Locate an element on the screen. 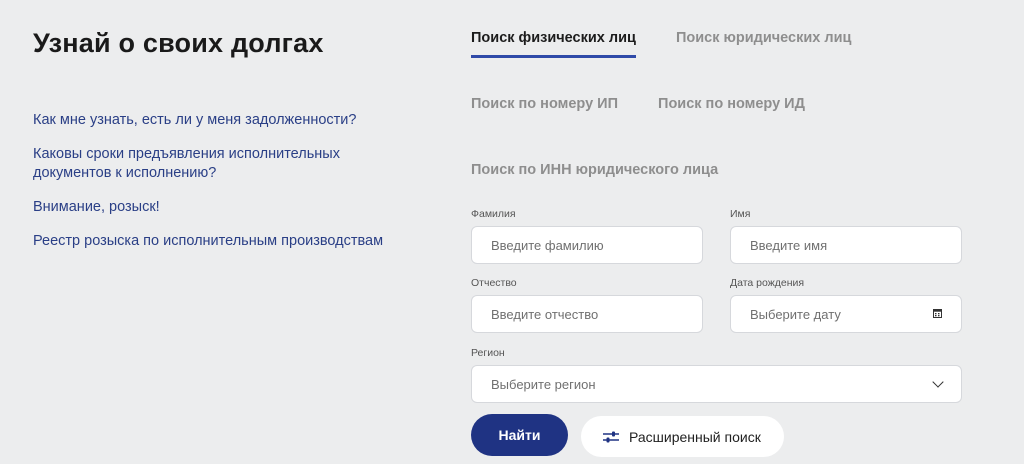  birthdate-input: Выберите дату is located at coordinates (846, 314).